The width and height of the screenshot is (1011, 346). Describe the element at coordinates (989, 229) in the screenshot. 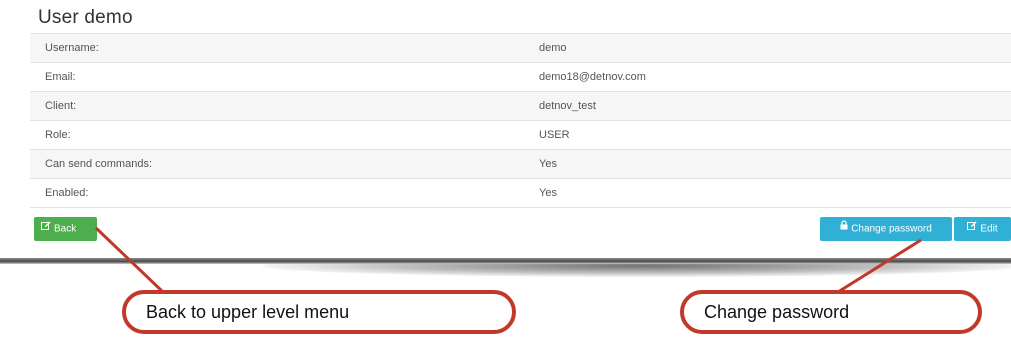

I see `edit-button-label: Edit` at that location.